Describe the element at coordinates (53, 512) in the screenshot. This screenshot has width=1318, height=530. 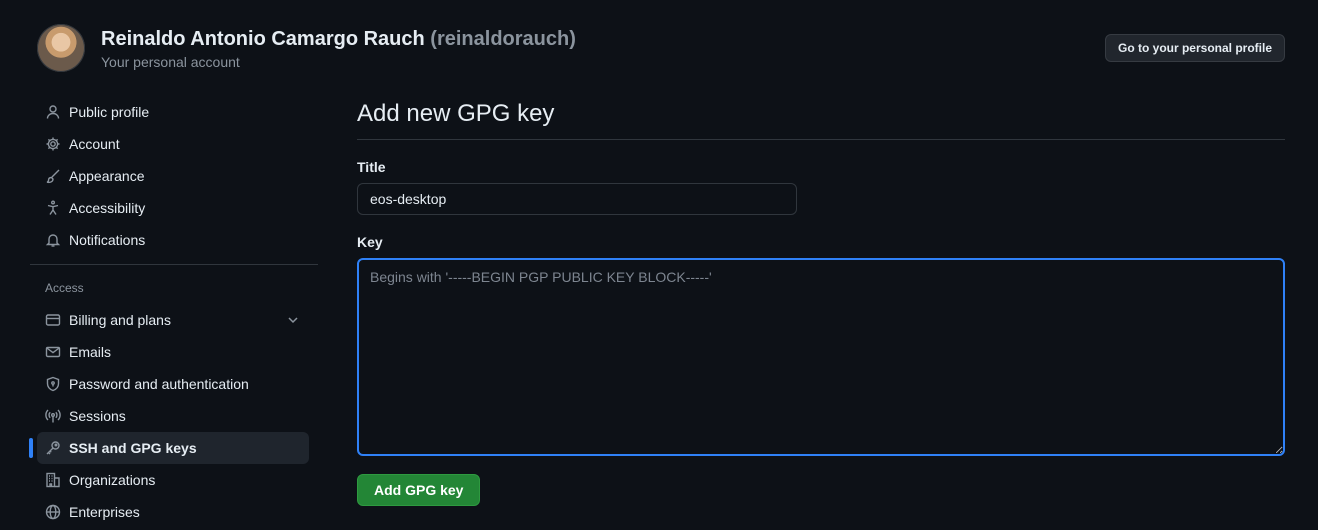
I see `globe-icon` at that location.